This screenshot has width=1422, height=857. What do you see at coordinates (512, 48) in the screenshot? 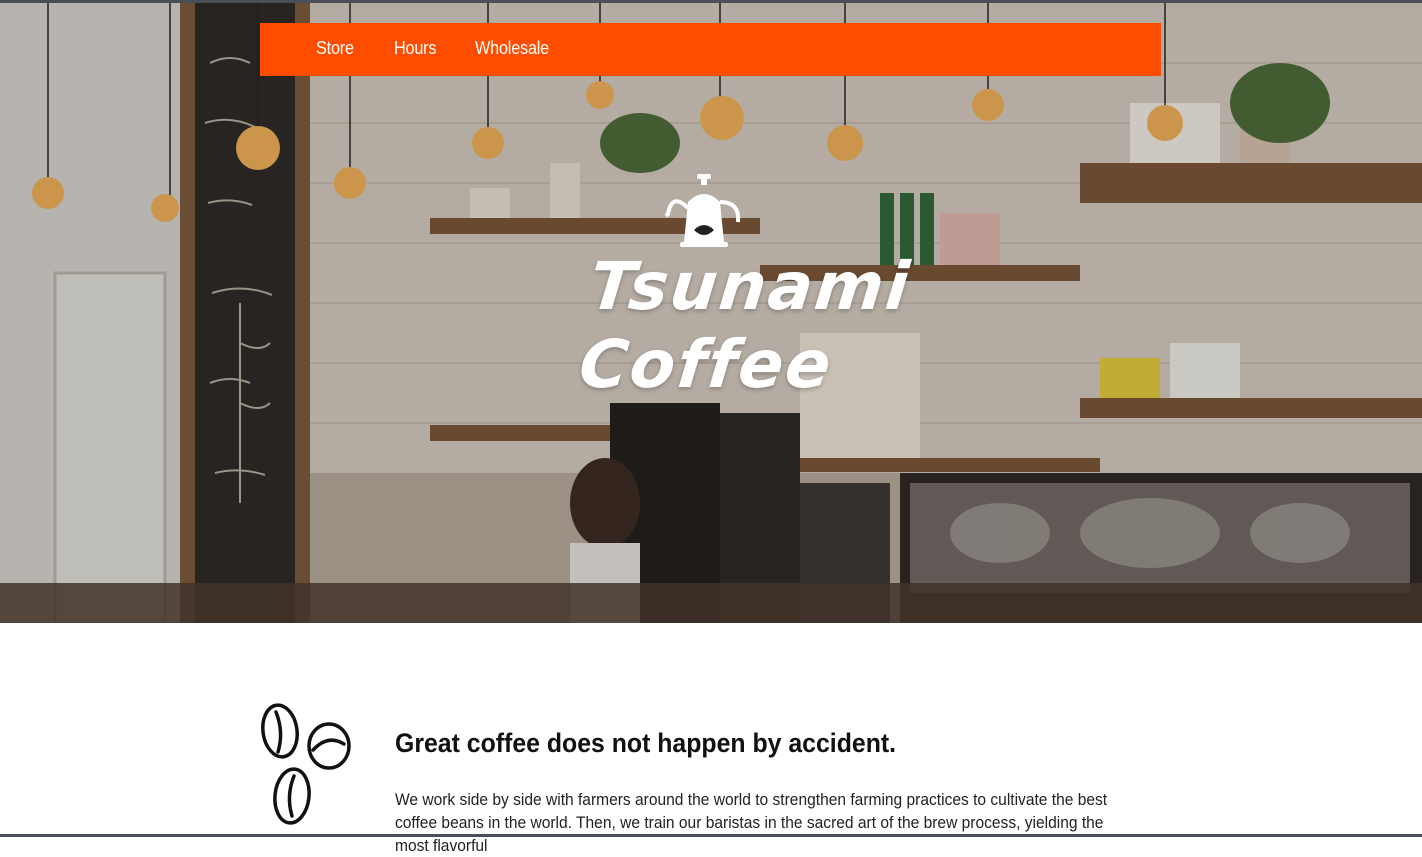
I see `nav-link-wholesale: Wholesale` at bounding box center [512, 48].